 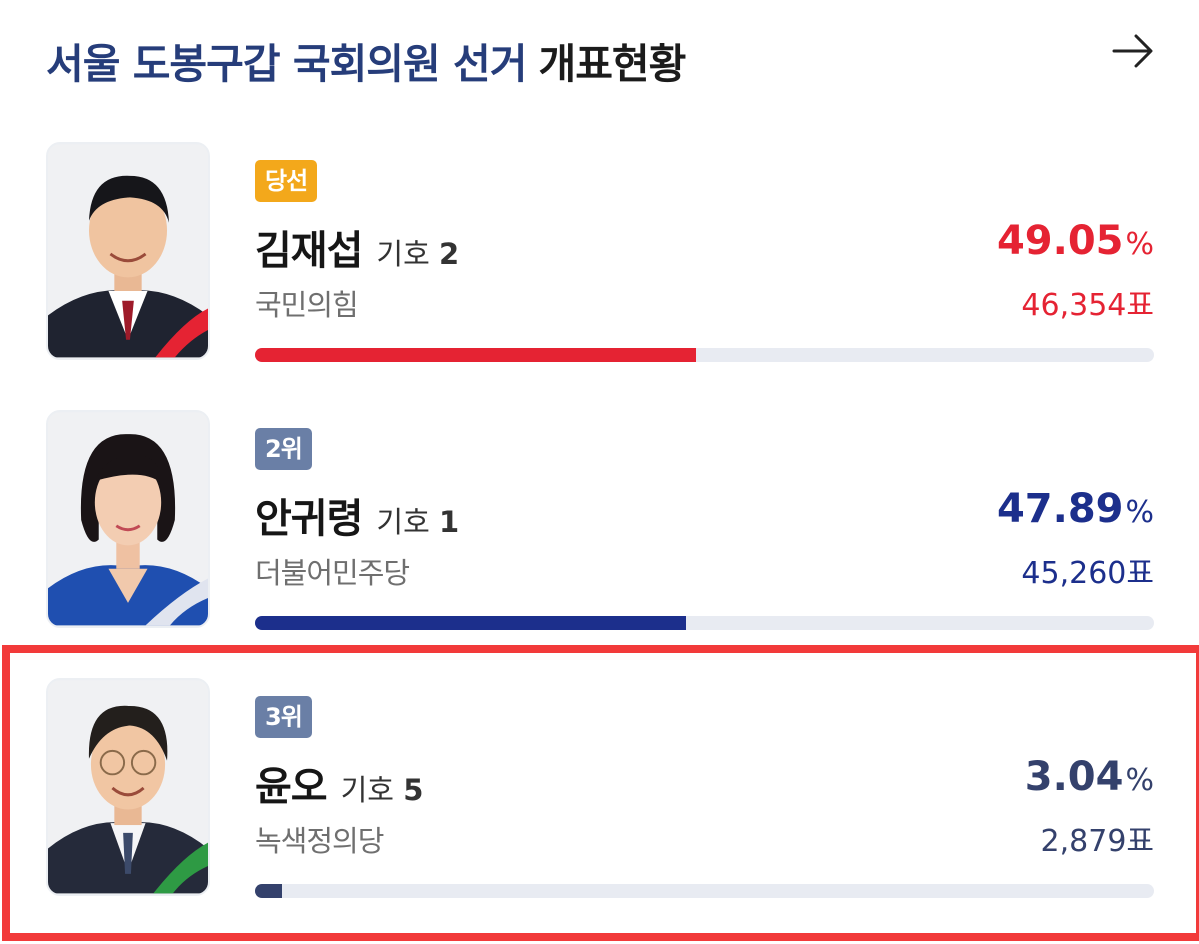 What do you see at coordinates (291, 787) in the screenshot?
I see `candidate-name-text: 윤오` at bounding box center [291, 787].